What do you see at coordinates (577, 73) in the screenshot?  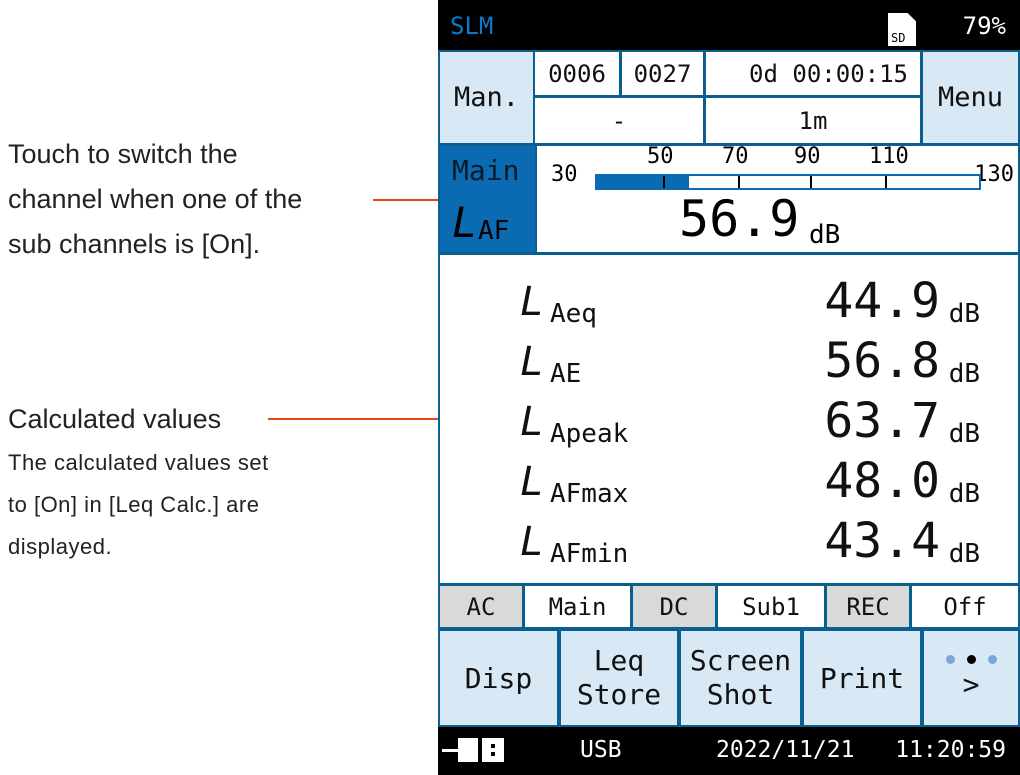 I see `counter-1: 0006` at bounding box center [577, 73].